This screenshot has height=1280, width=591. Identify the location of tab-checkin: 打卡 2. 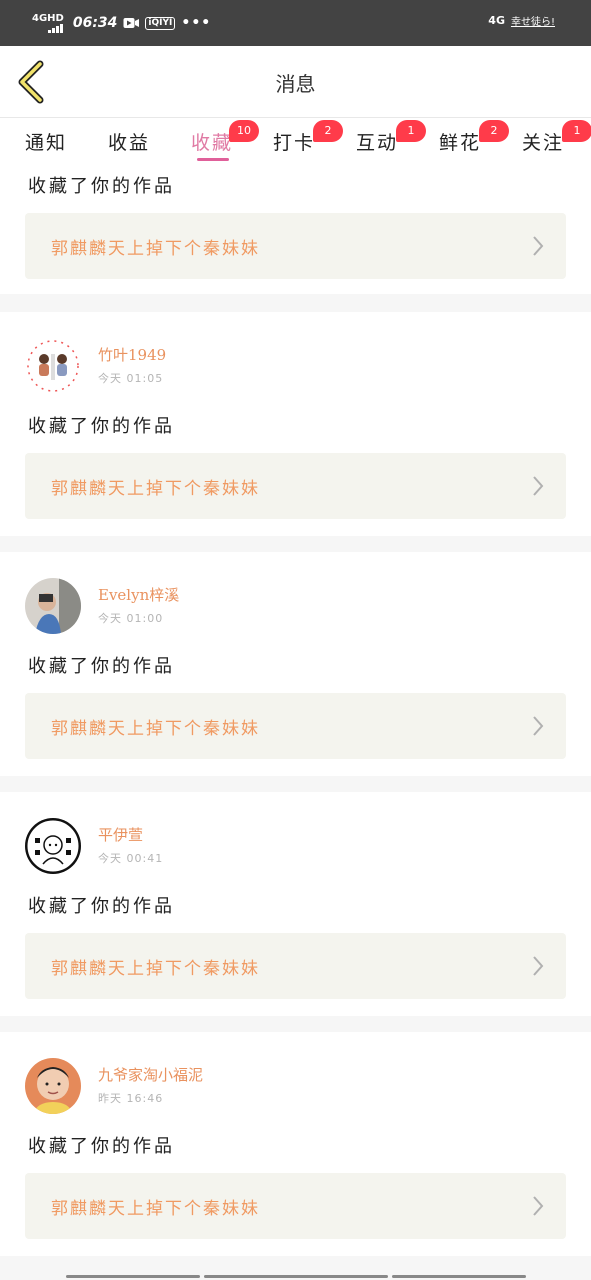
(308, 137).